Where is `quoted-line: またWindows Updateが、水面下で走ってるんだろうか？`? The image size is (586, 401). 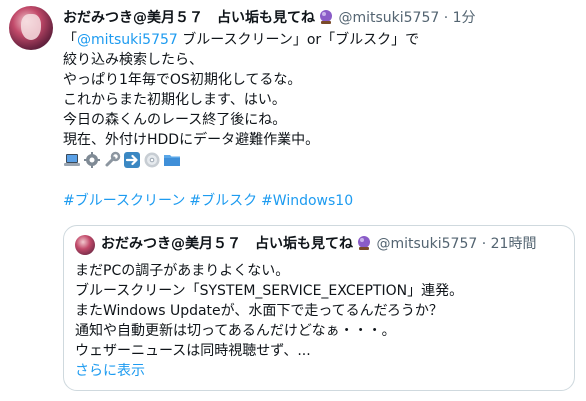
quoted-line: またWindows Updateが、水面下で走ってるんだろうか？ is located at coordinates (259, 311).